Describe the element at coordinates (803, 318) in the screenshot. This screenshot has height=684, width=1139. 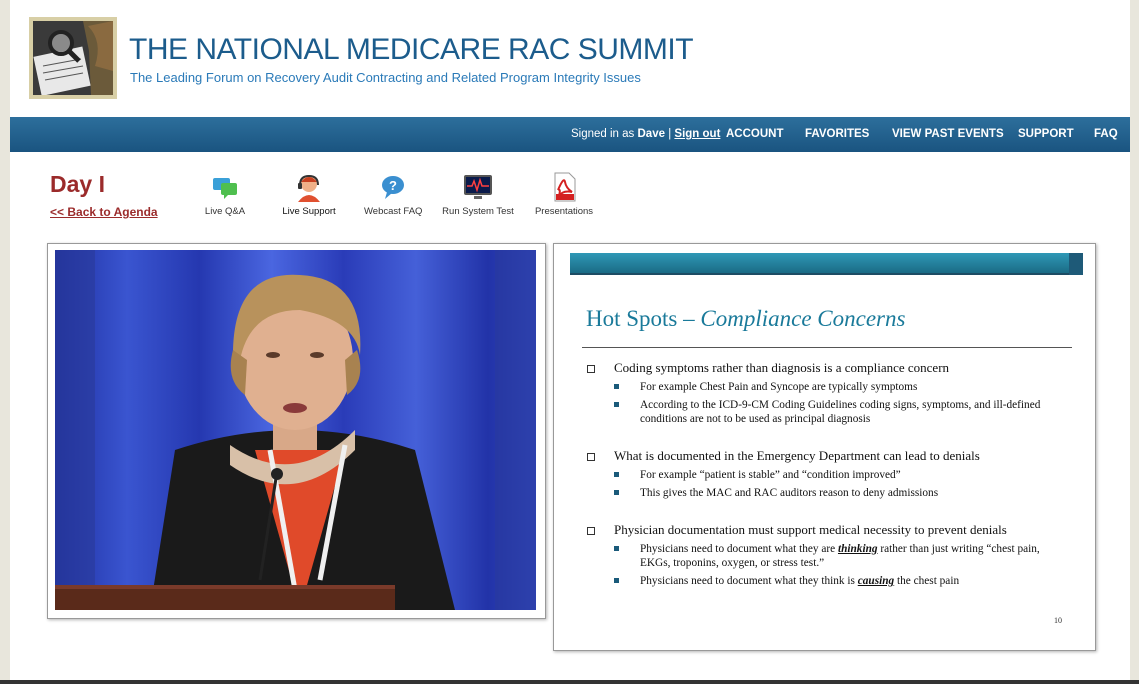
I see `slide-title-italic: Compliance Concerns` at that location.